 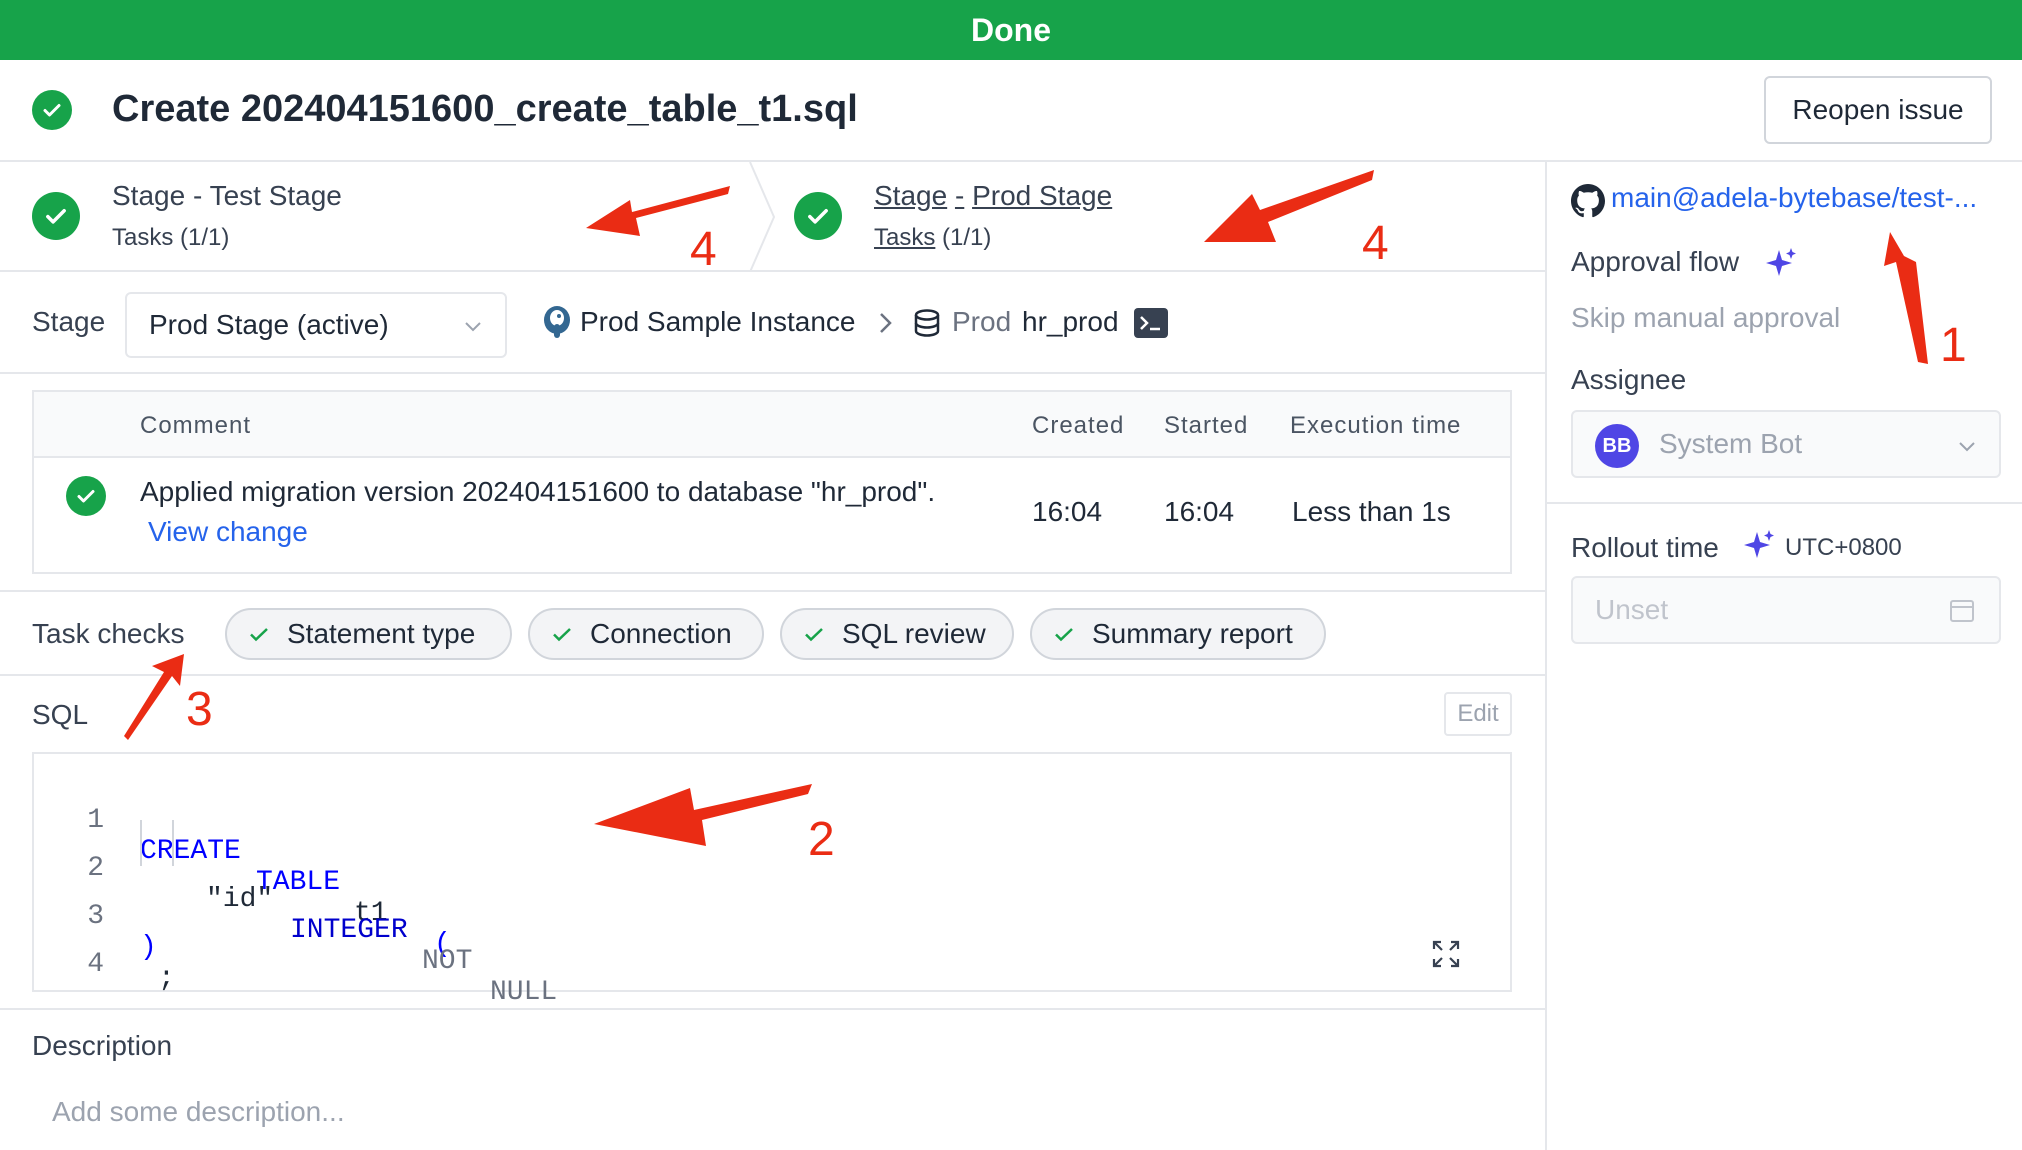 What do you see at coordinates (228, 532) in the screenshot?
I see `view-change-link: View change` at bounding box center [228, 532].